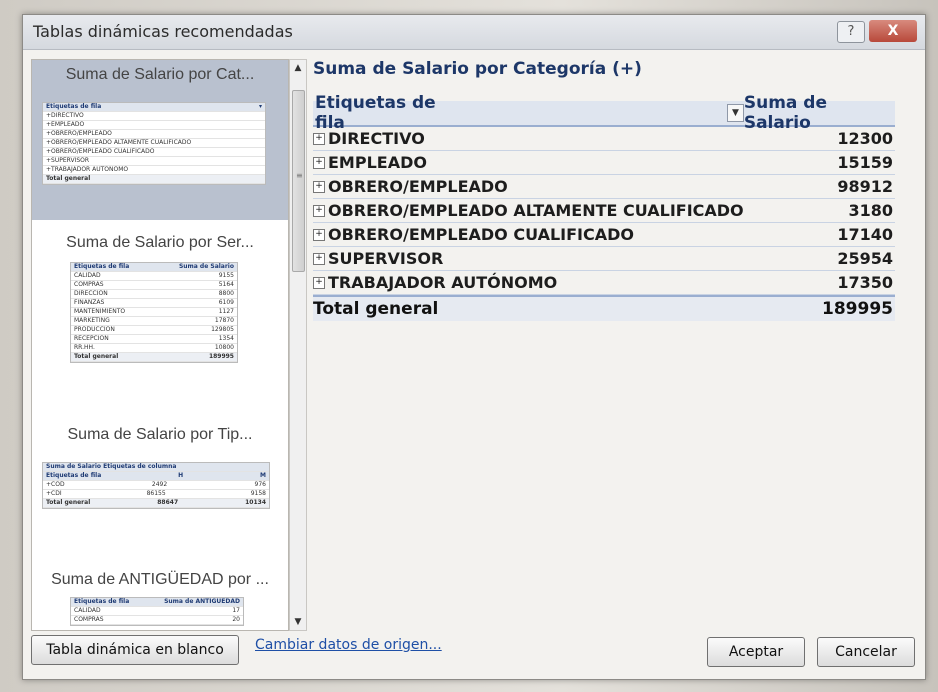 This screenshot has height=692, width=938. Describe the element at coordinates (154, 285) in the screenshot. I see `mini-row: COMPRAS 5164` at that location.